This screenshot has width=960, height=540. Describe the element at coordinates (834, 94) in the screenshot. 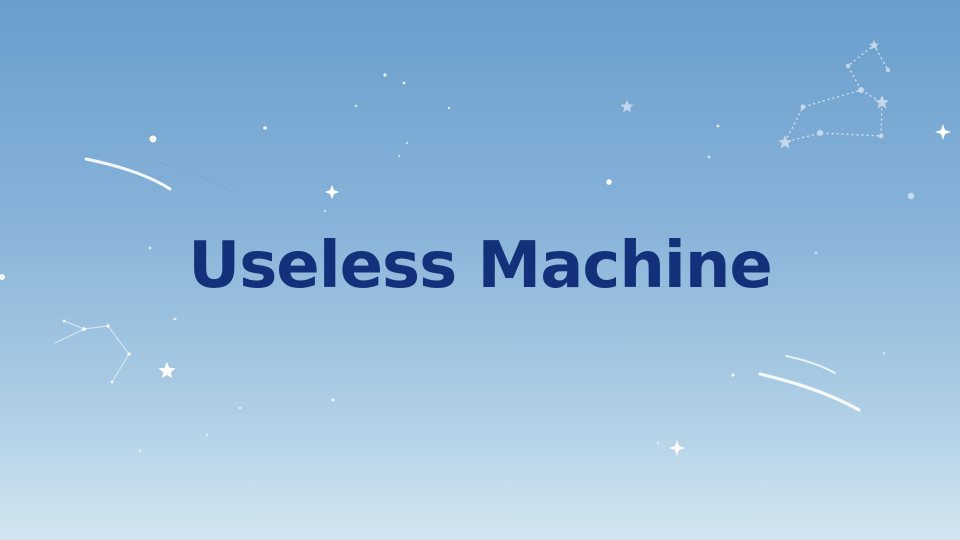

I see `constellation-top-right` at that location.